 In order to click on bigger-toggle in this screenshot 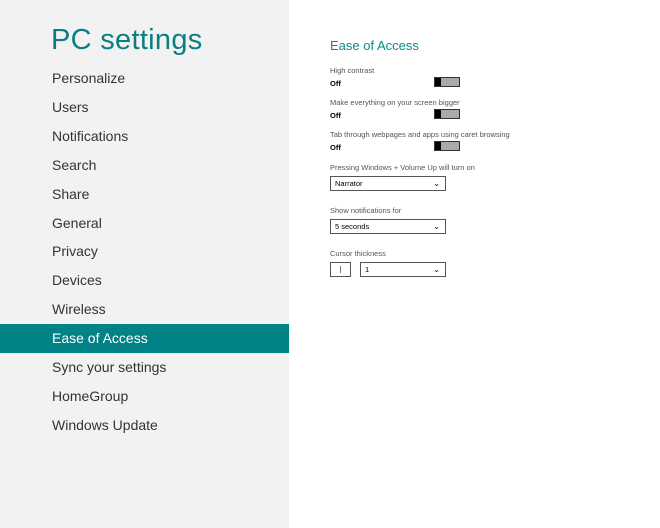, I will do `click(447, 114)`.